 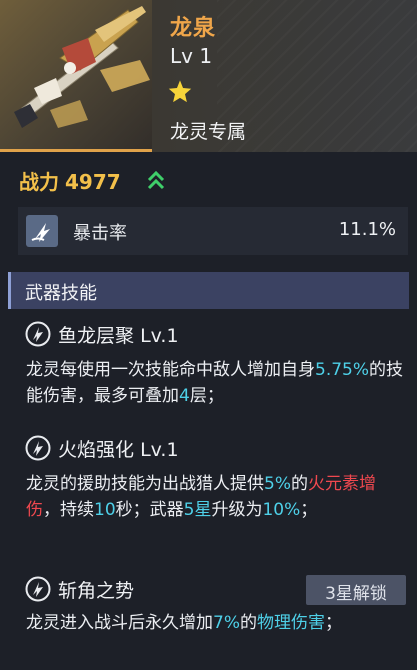 What do you see at coordinates (213, 231) in the screenshot?
I see `stat-row-crit-rate: 暴击率 11.1%` at bounding box center [213, 231].